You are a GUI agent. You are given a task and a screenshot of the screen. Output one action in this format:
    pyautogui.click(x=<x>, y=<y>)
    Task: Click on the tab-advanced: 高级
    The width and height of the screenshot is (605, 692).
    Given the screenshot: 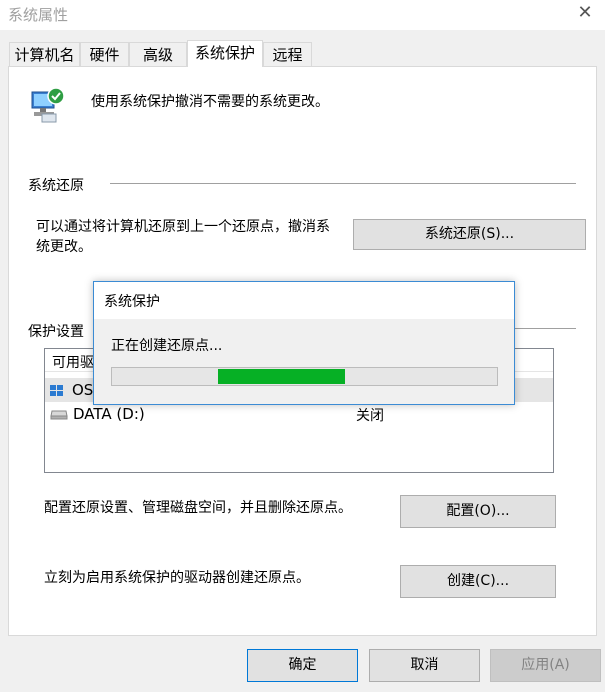 What is the action you would take?
    pyautogui.click(x=158, y=54)
    